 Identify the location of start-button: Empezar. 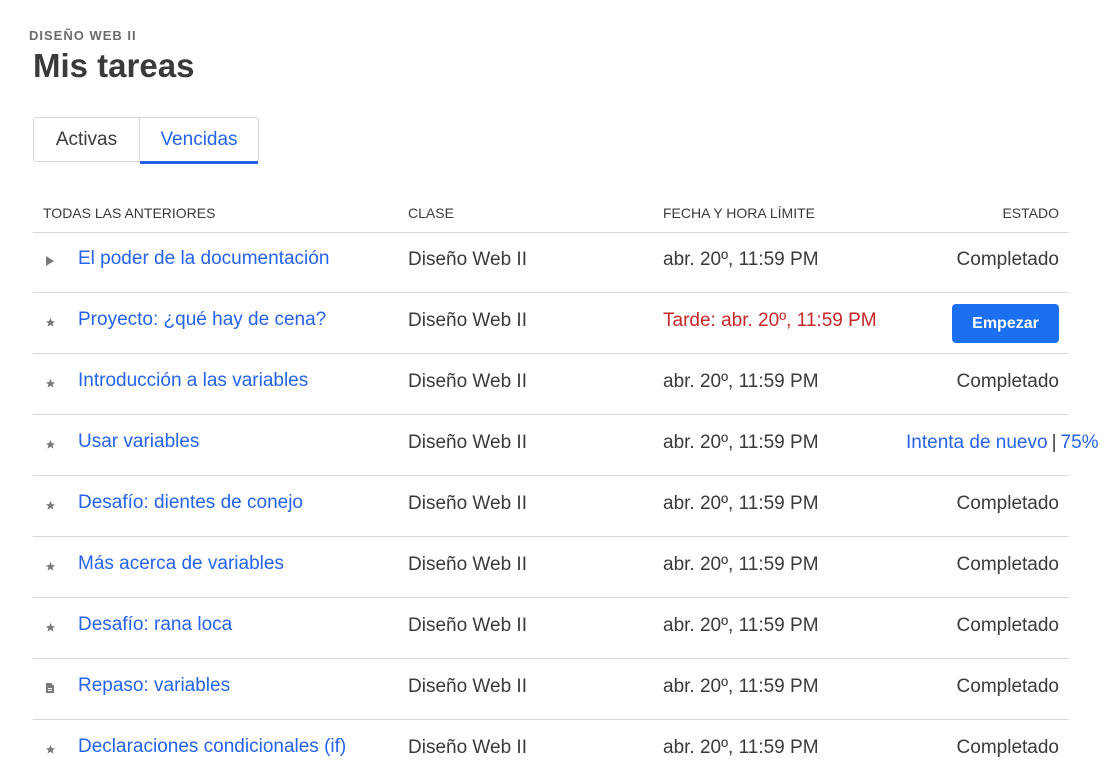
(1005, 323).